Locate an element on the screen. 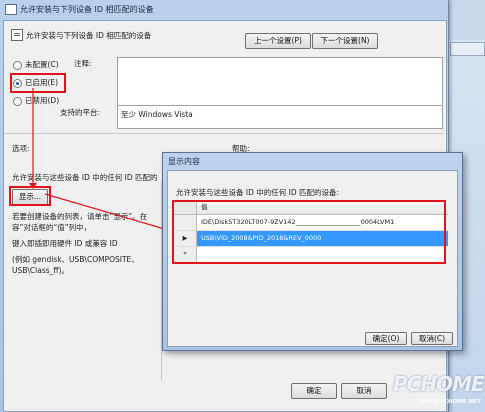  arrow-head-down is located at coordinates (33, 186).